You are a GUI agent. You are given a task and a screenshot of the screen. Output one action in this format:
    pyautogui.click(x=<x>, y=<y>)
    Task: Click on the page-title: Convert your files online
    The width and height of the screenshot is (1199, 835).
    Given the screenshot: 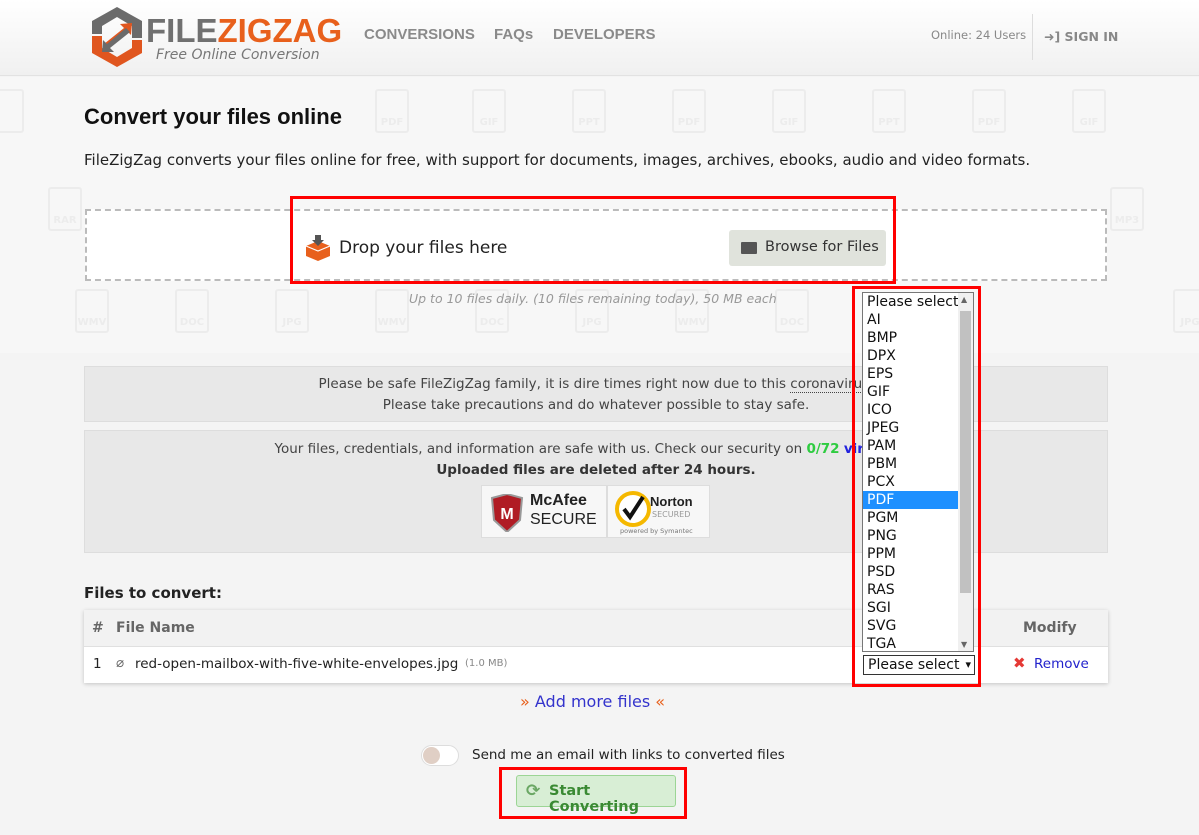 What is the action you would take?
    pyautogui.click(x=213, y=116)
    